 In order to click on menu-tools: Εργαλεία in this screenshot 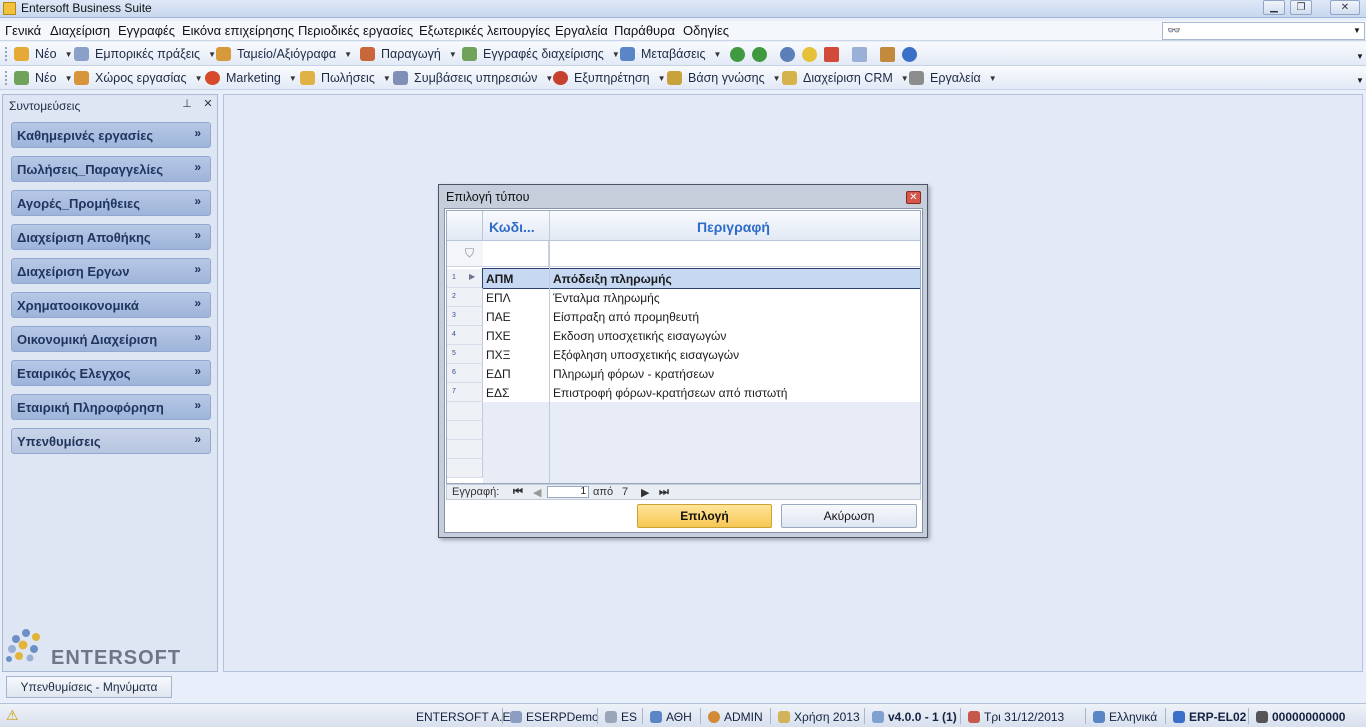, I will do `click(581, 30)`.